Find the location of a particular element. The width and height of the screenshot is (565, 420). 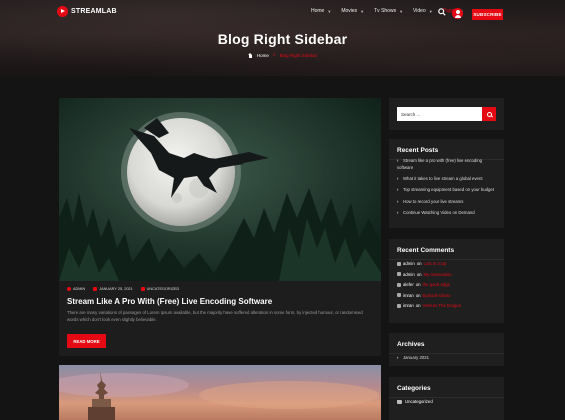

author-label: ADMIN is located at coordinates (79, 289).